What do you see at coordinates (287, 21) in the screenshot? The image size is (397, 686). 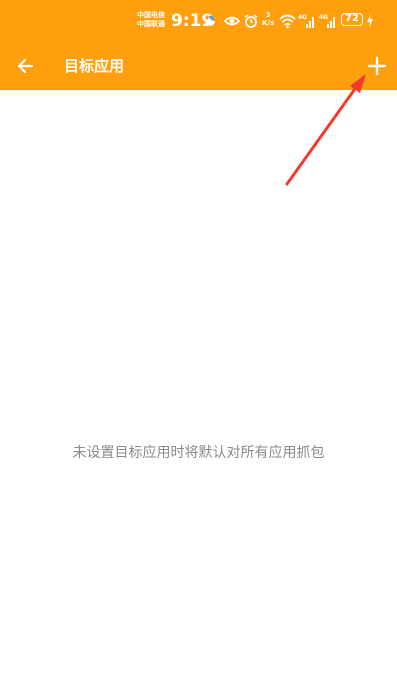 I see `wifi-icon` at bounding box center [287, 21].